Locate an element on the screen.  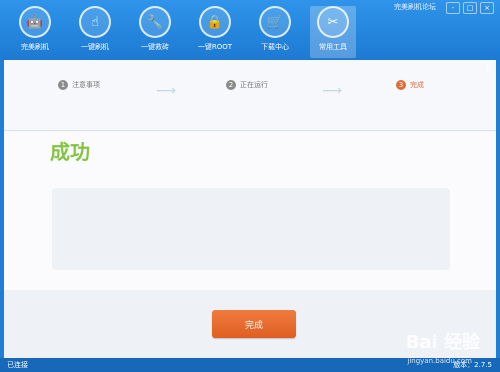
lock-icon: 🔒 is located at coordinates (215, 22).